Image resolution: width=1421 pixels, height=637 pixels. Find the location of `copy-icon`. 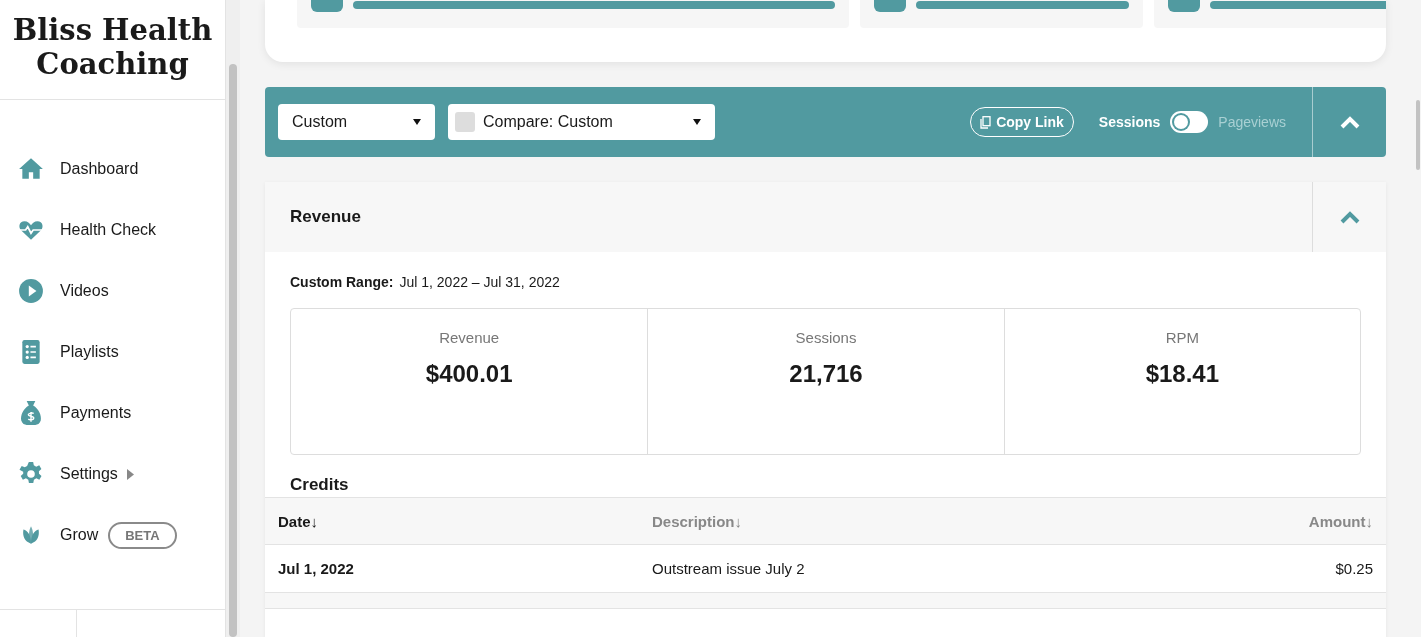

copy-icon is located at coordinates (986, 122).